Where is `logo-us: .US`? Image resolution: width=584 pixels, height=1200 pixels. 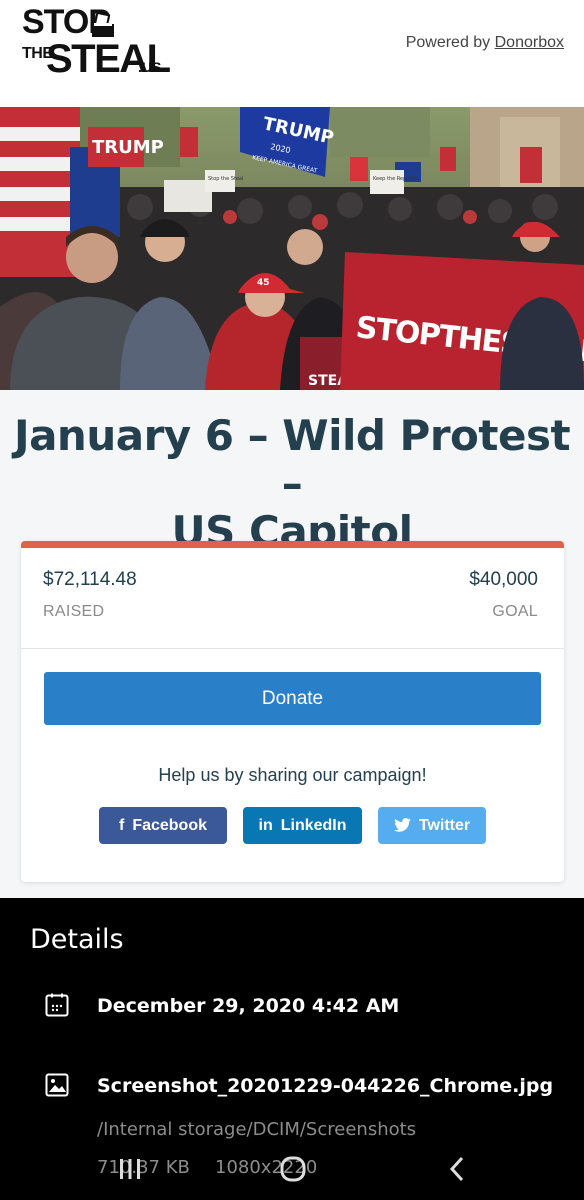
logo-us: .US is located at coordinates (150, 67).